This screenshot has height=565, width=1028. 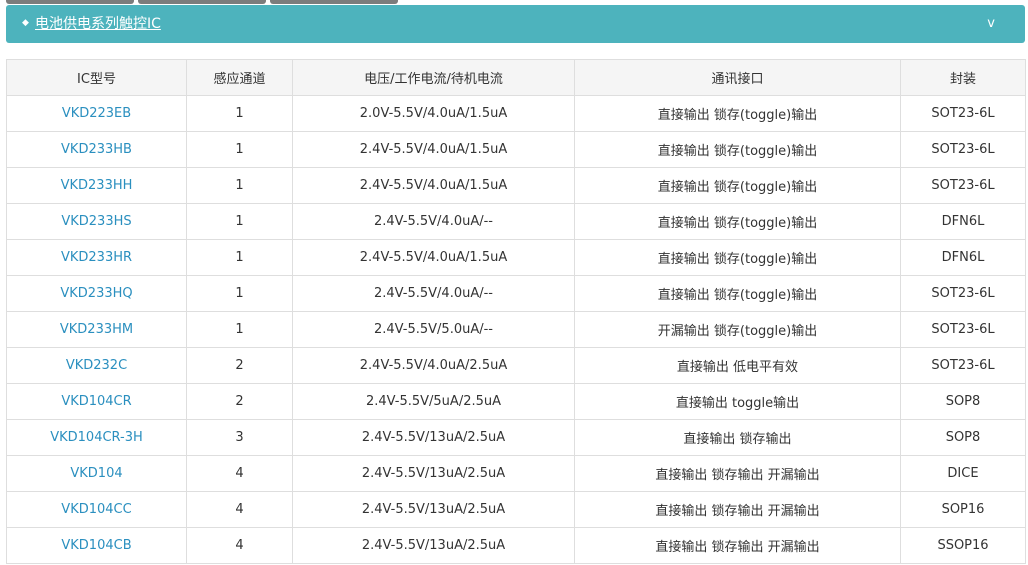 What do you see at coordinates (963, 77) in the screenshot?
I see `column-header-package: 封装` at bounding box center [963, 77].